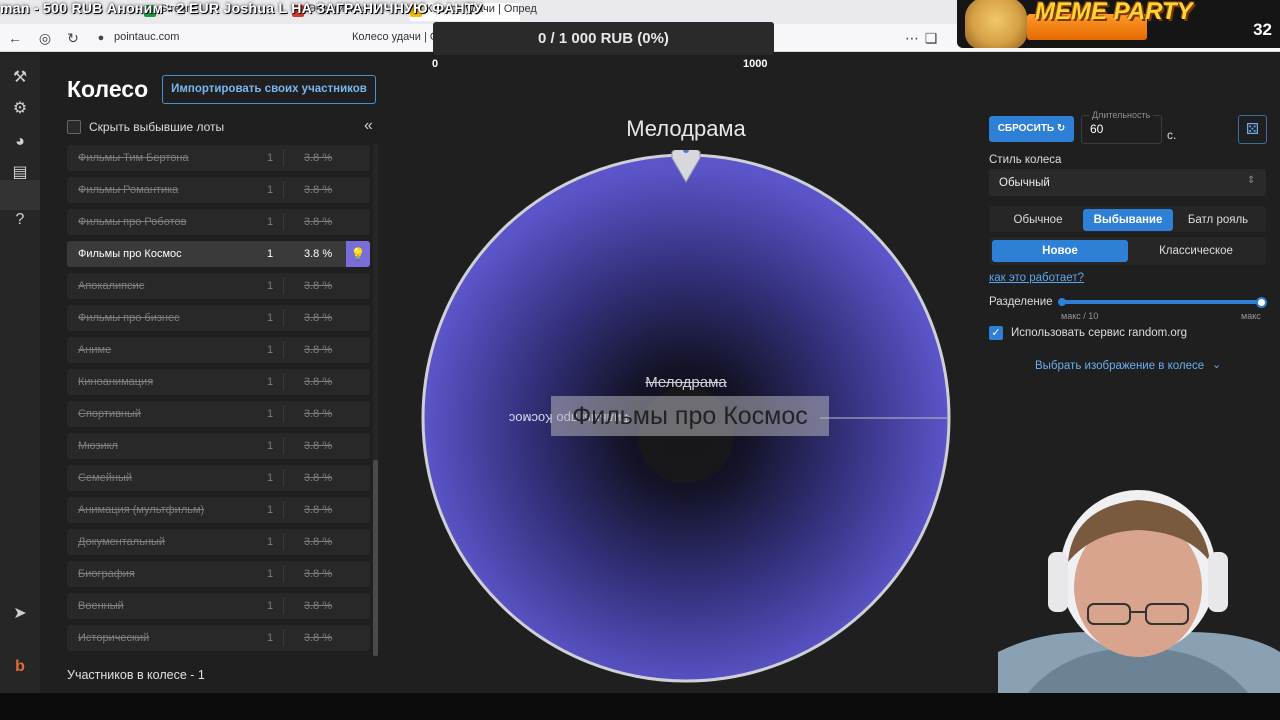 Image resolution: width=1280 pixels, height=720 pixels. What do you see at coordinates (20, 142) in the screenshot?
I see `wheel-icon: ◕` at bounding box center [20, 142].